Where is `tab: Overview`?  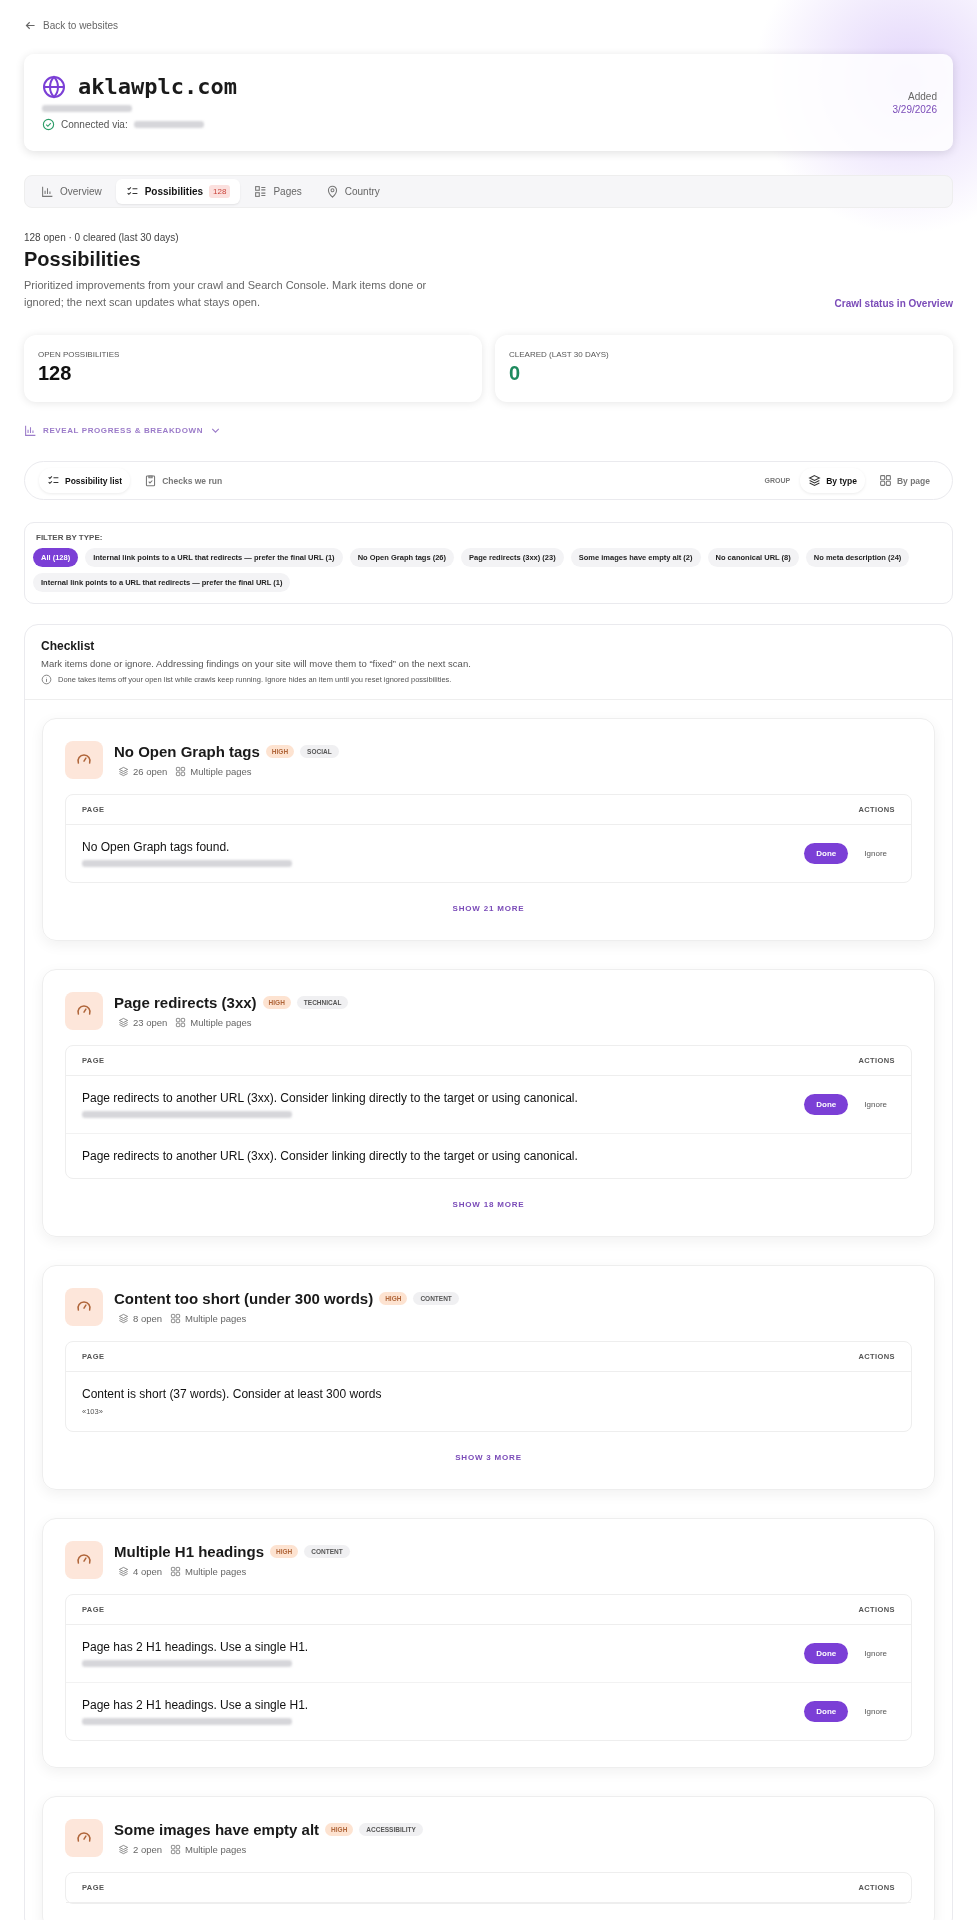
tab: Overview is located at coordinates (71, 191).